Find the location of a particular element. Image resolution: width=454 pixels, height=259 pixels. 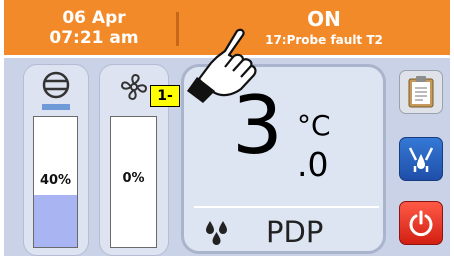

power-button is located at coordinates (421, 223).